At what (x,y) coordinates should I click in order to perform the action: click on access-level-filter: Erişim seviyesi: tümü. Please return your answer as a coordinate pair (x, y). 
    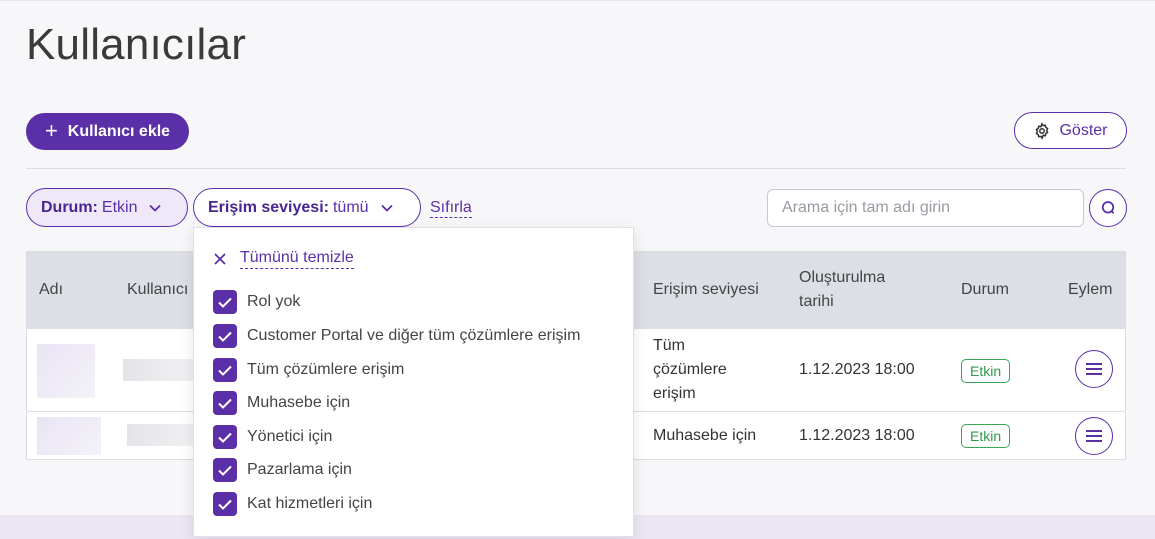
    Looking at the image, I should click on (307, 207).